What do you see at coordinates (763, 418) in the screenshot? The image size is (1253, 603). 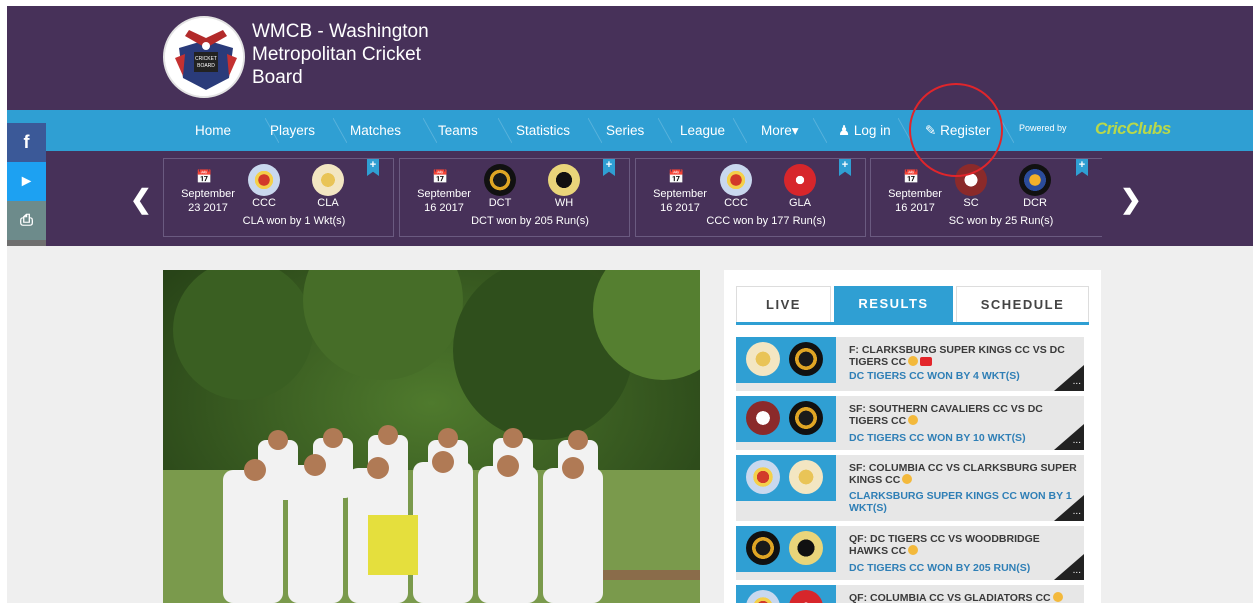 I see `team-logo-southern-cavaliers` at bounding box center [763, 418].